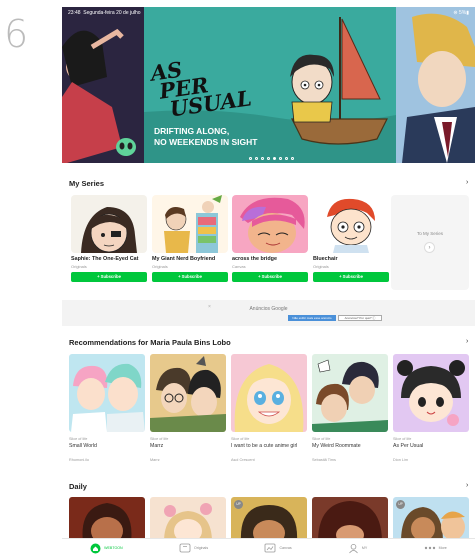 The width and height of the screenshot is (475, 557). I want to click on canvas-icon, so click(270, 548).